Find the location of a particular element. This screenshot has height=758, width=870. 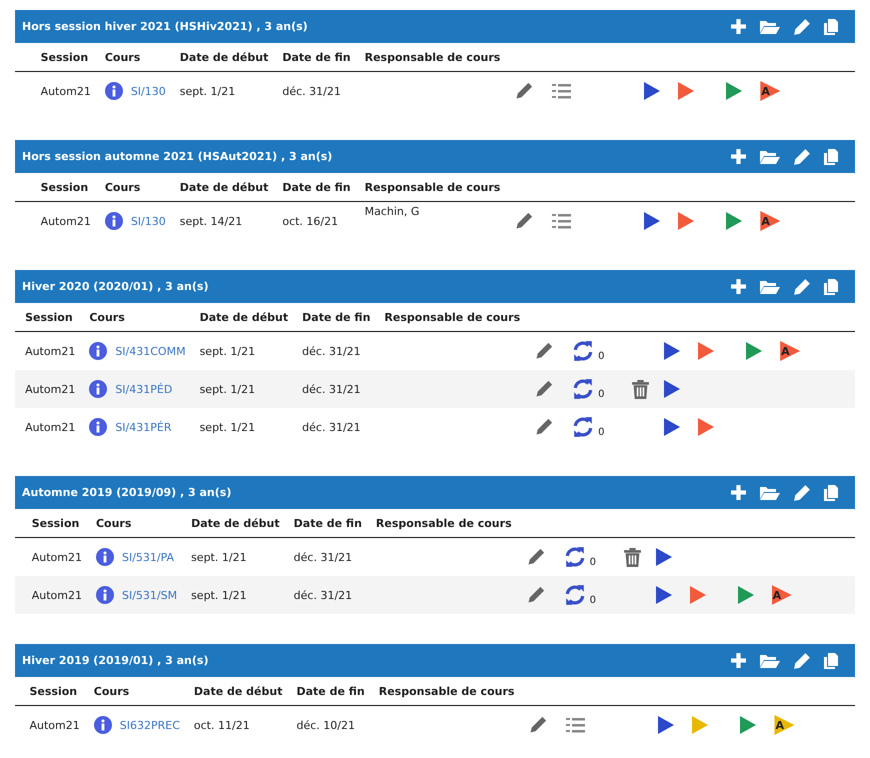

course-link: SI/531/PA is located at coordinates (148, 557).